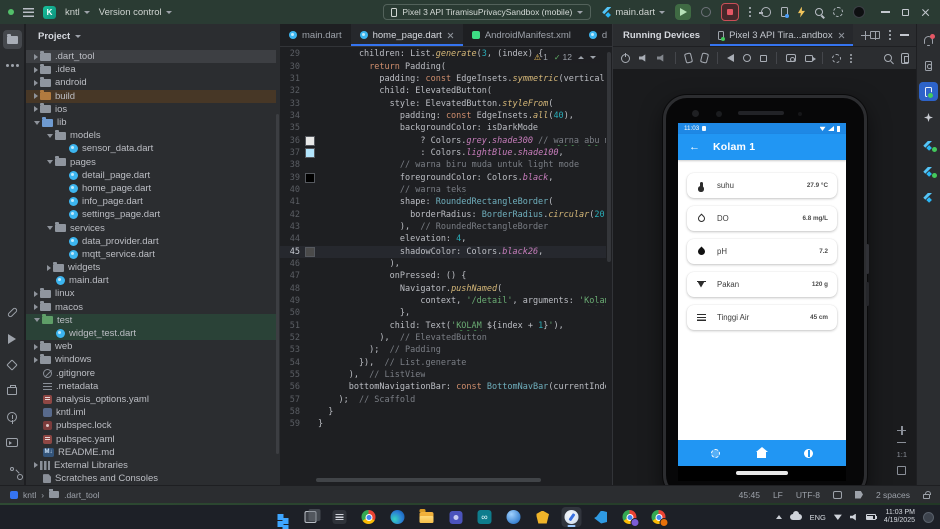  Describe the element at coordinates (151, 82) in the screenshot. I see `tree-item-android: android` at that location.